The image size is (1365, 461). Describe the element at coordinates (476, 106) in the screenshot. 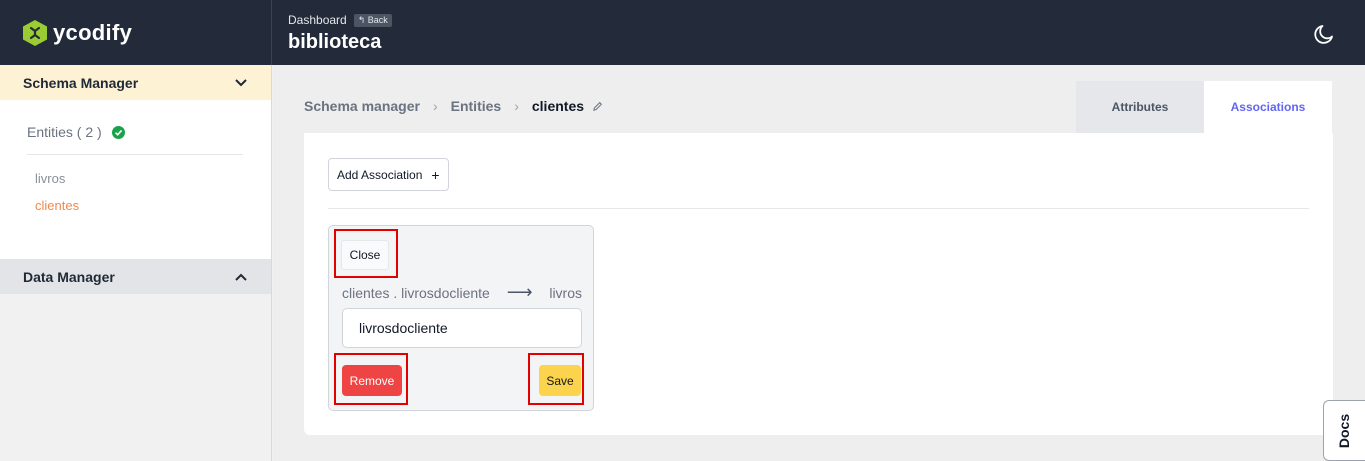

I see `breadcrumb-entities: Entities` at that location.